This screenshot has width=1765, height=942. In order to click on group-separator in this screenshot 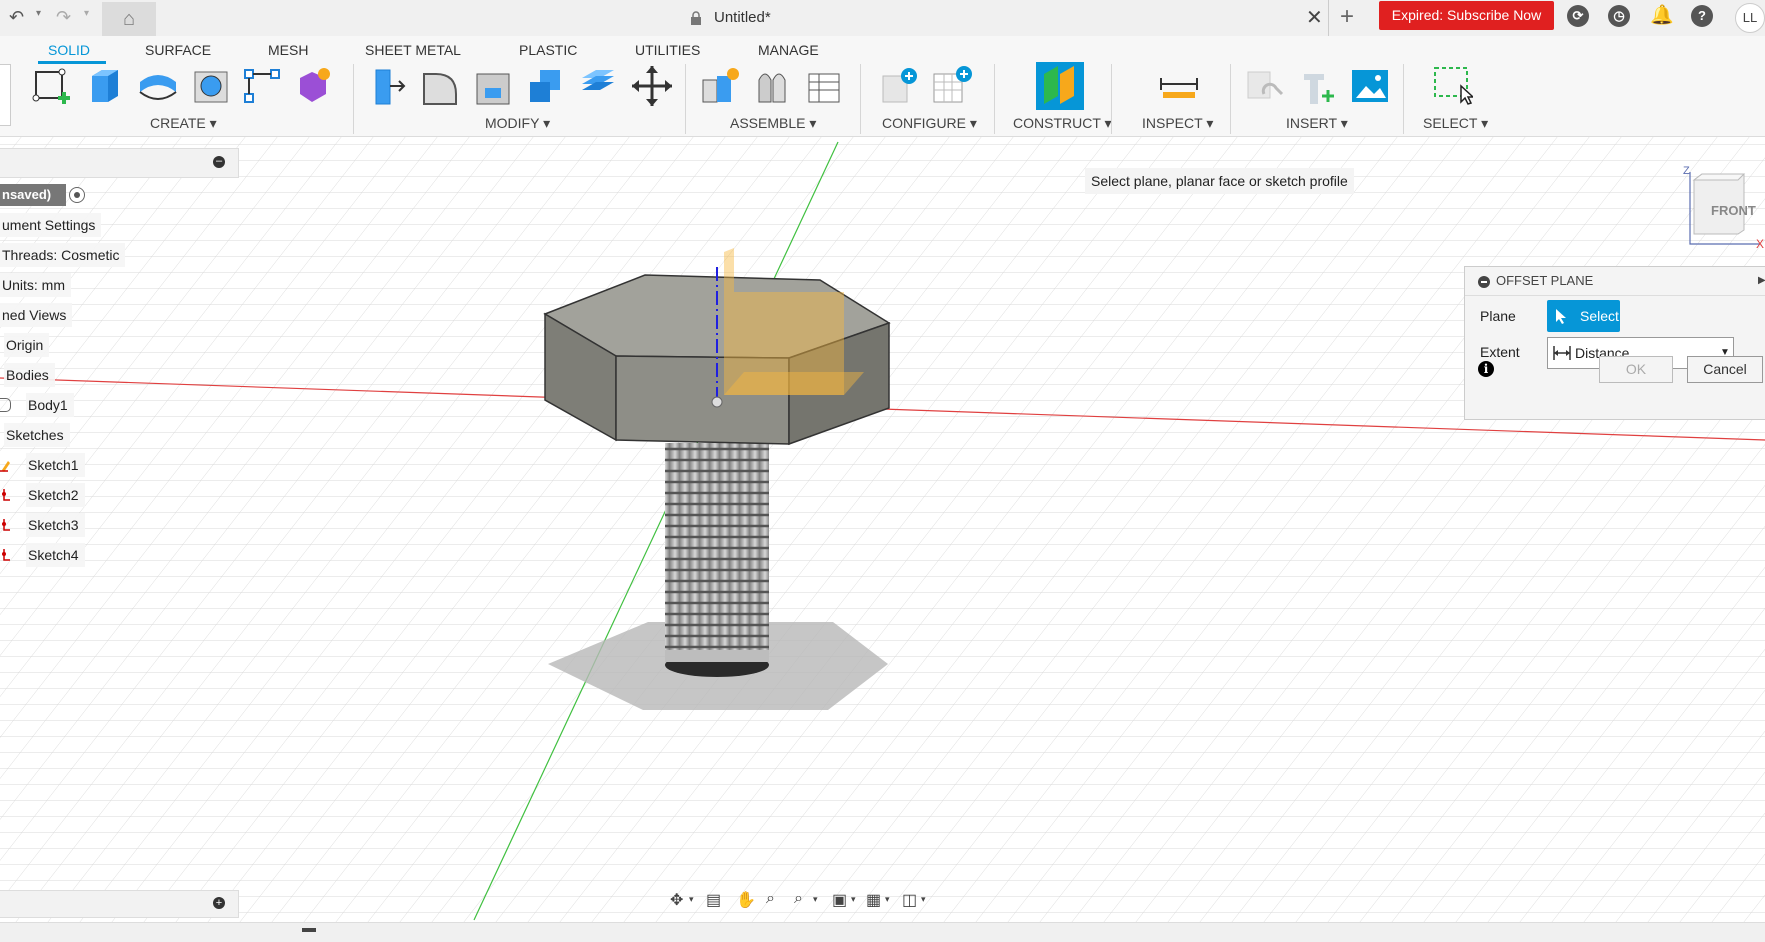, I will do `click(1111, 99)`.